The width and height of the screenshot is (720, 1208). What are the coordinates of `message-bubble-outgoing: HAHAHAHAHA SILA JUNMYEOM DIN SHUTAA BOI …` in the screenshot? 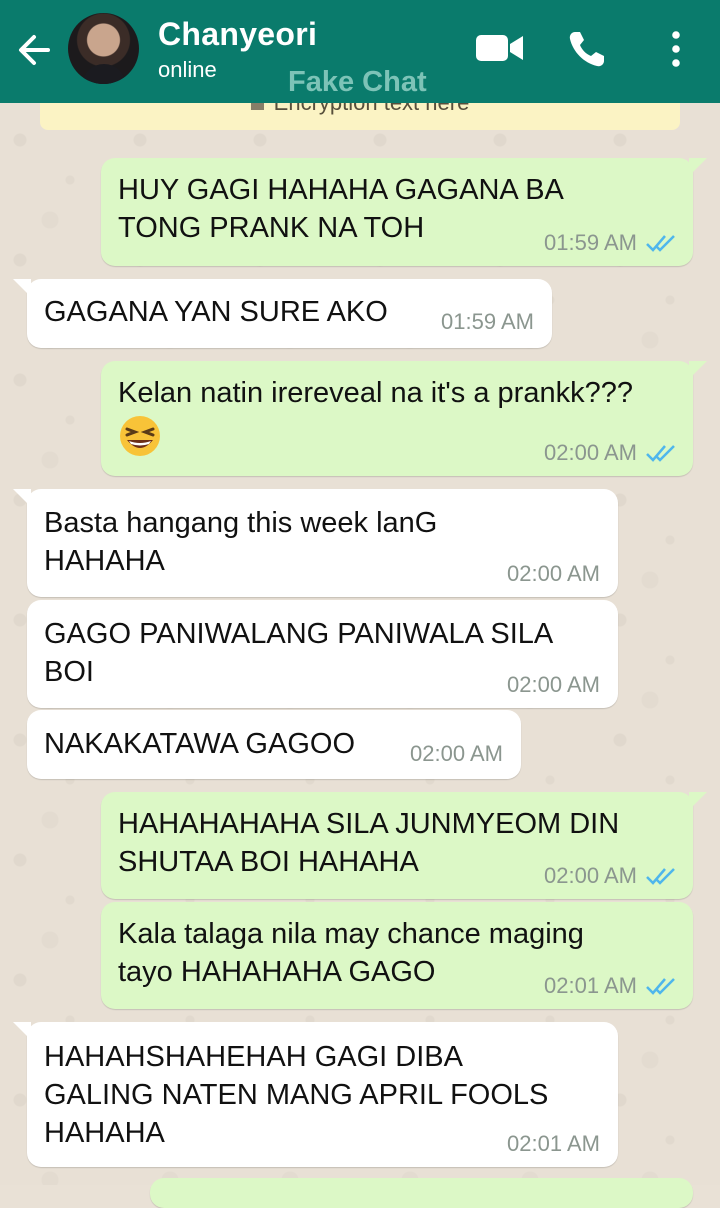 It's located at (404, 845).